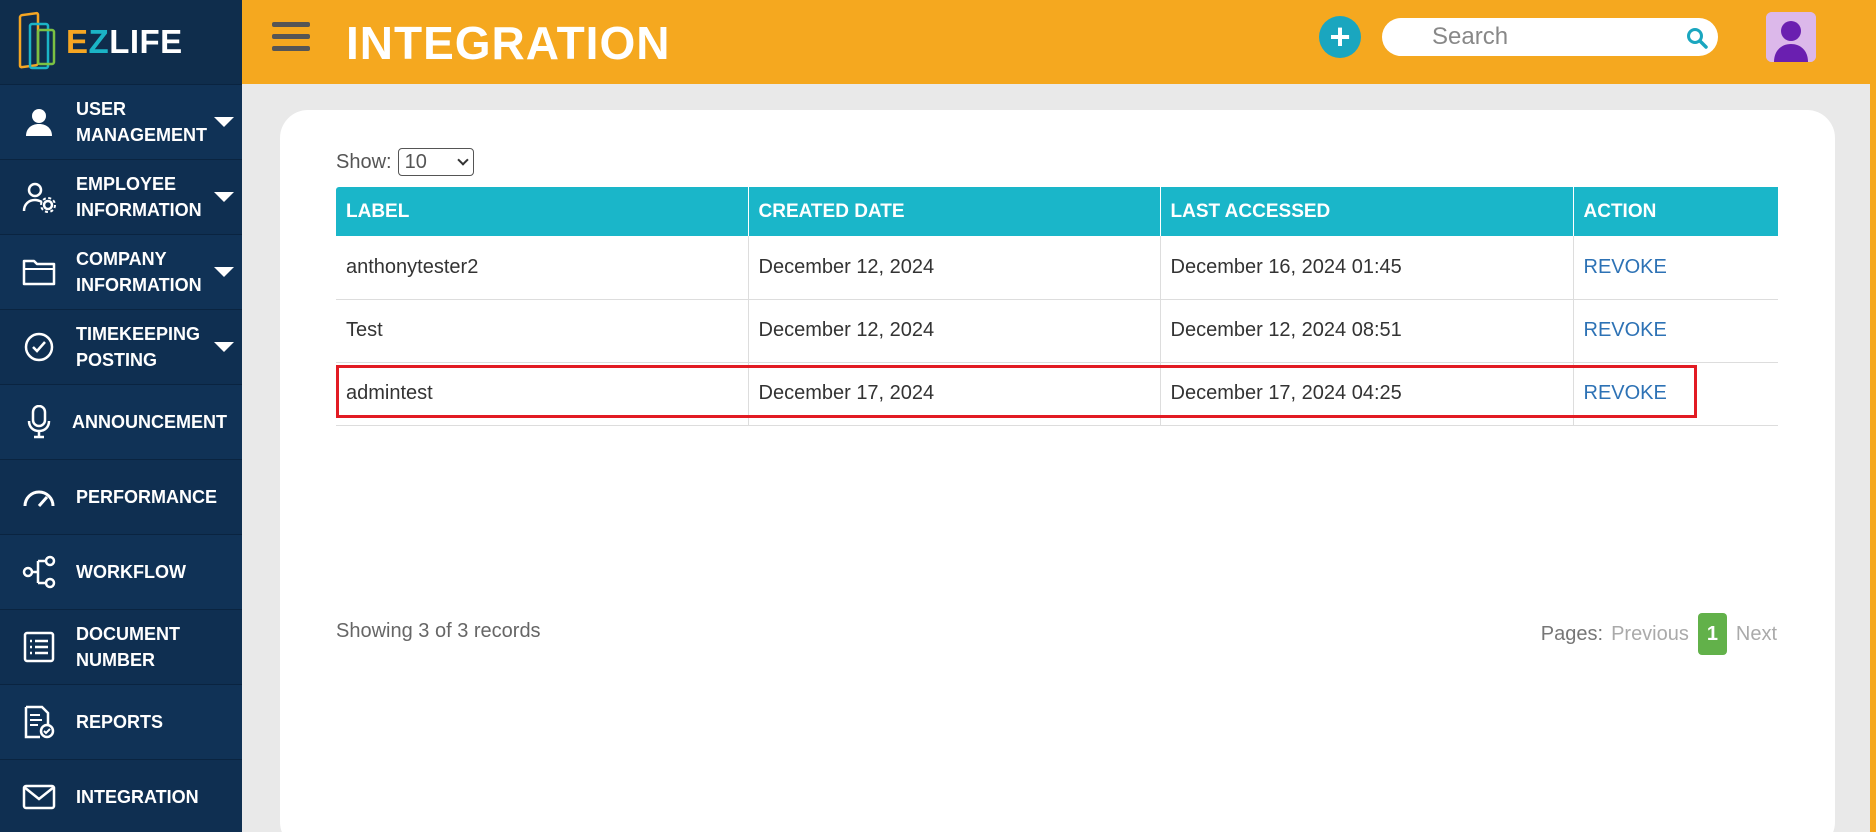 The height and width of the screenshot is (832, 1876). What do you see at coordinates (954, 211) in the screenshot?
I see `column-header-created-date: CREATED DATE` at bounding box center [954, 211].